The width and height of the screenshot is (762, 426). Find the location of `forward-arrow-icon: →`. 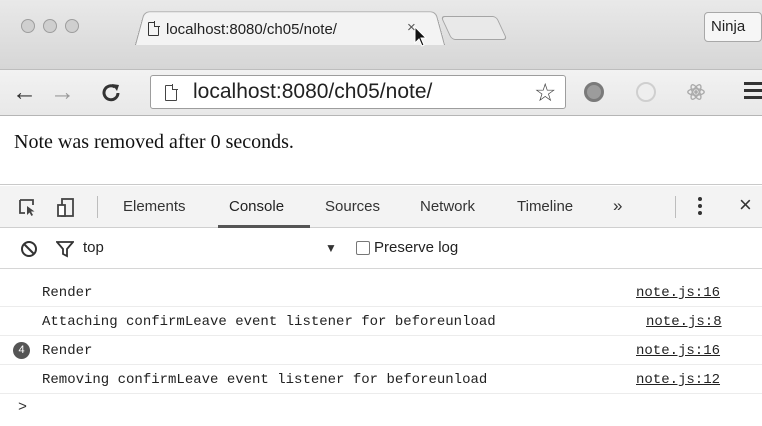

forward-arrow-icon: → is located at coordinates (62, 92).